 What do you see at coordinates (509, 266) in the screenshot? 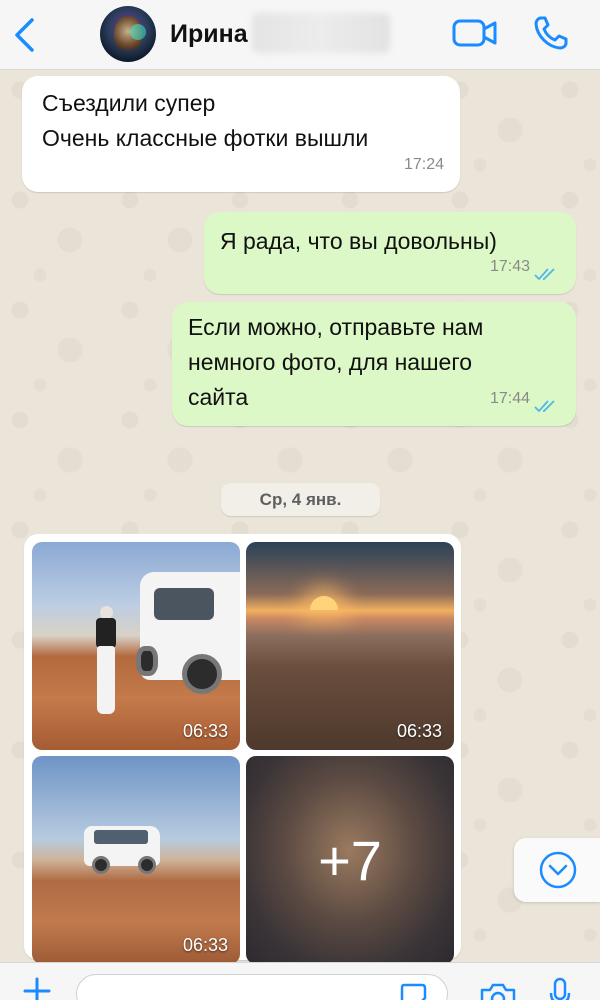
I see `message-time: 17:43` at bounding box center [509, 266].